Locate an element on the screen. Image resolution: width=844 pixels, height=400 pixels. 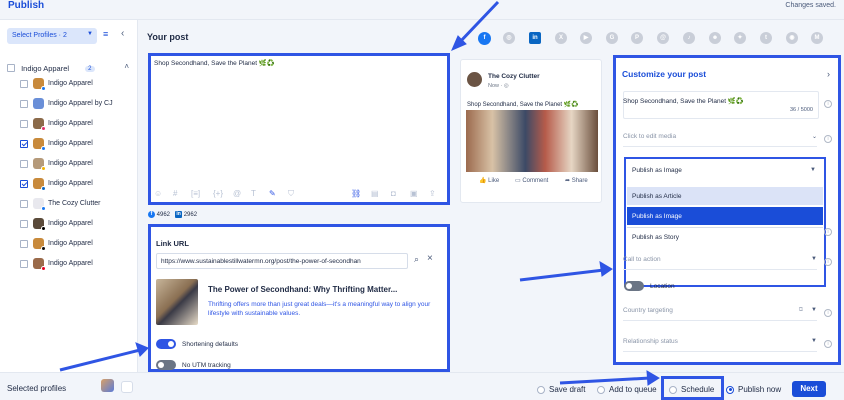
arrow-to-schedule is located at coordinates (605, 380).